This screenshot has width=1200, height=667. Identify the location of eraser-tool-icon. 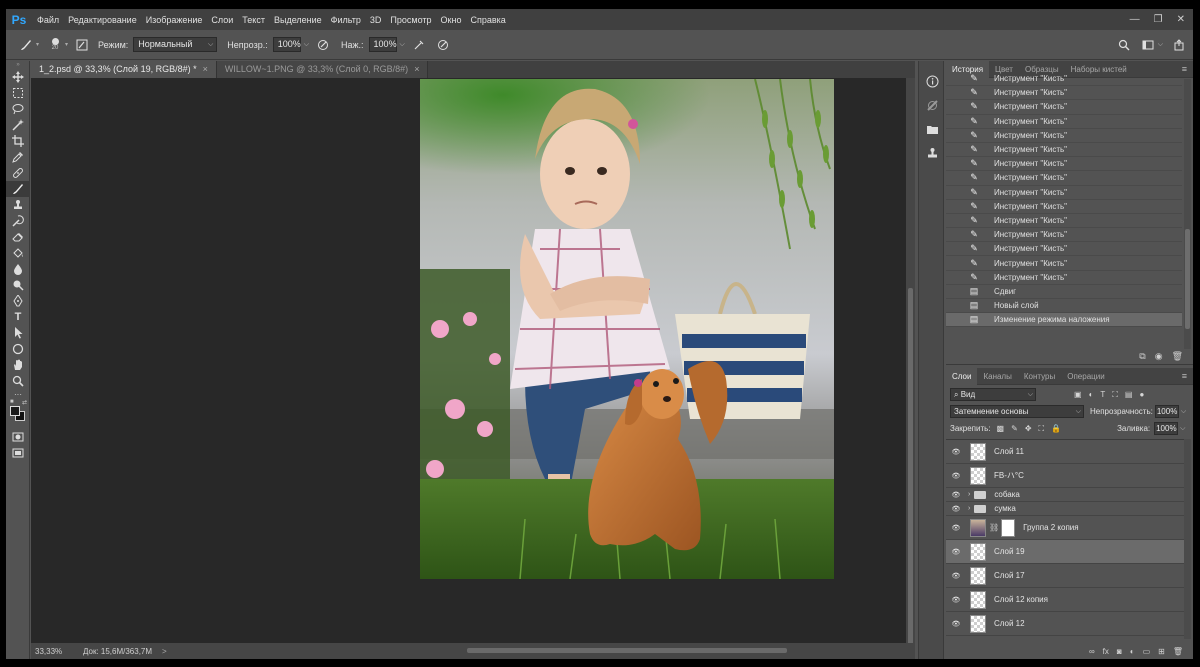
(18, 237).